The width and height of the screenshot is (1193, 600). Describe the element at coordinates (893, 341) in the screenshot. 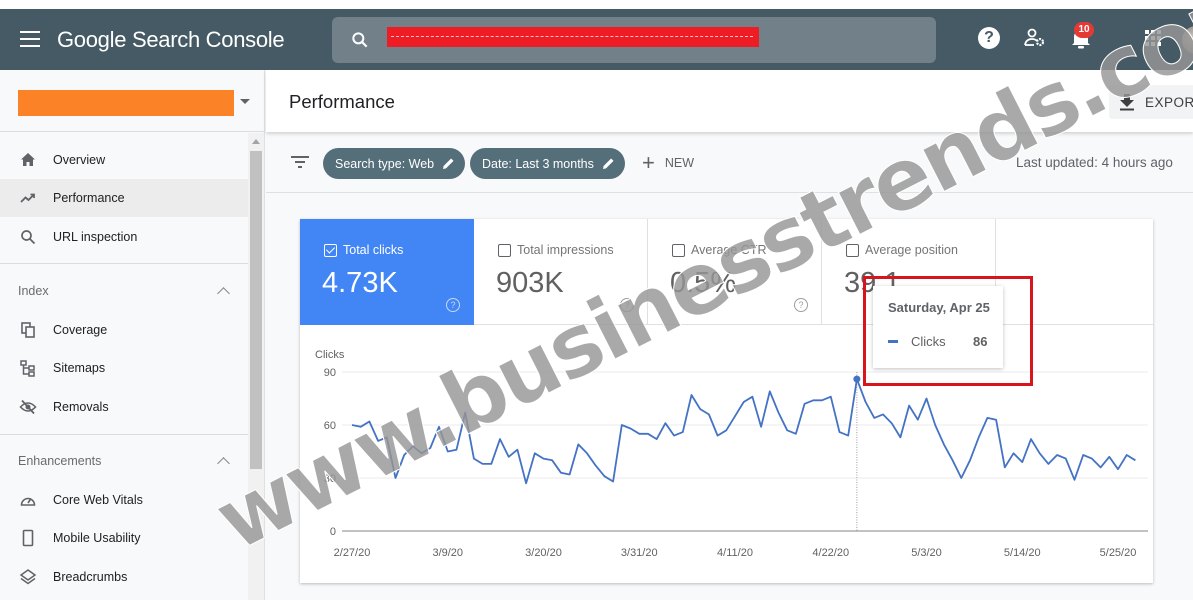

I see `tooltip-series-swatch` at that location.